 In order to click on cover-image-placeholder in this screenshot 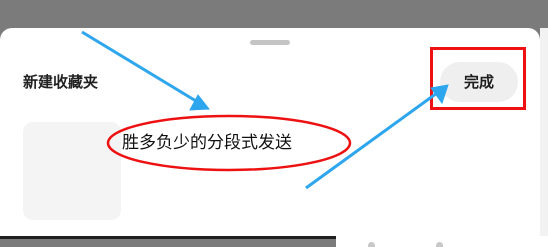, I will do `click(72, 171)`.